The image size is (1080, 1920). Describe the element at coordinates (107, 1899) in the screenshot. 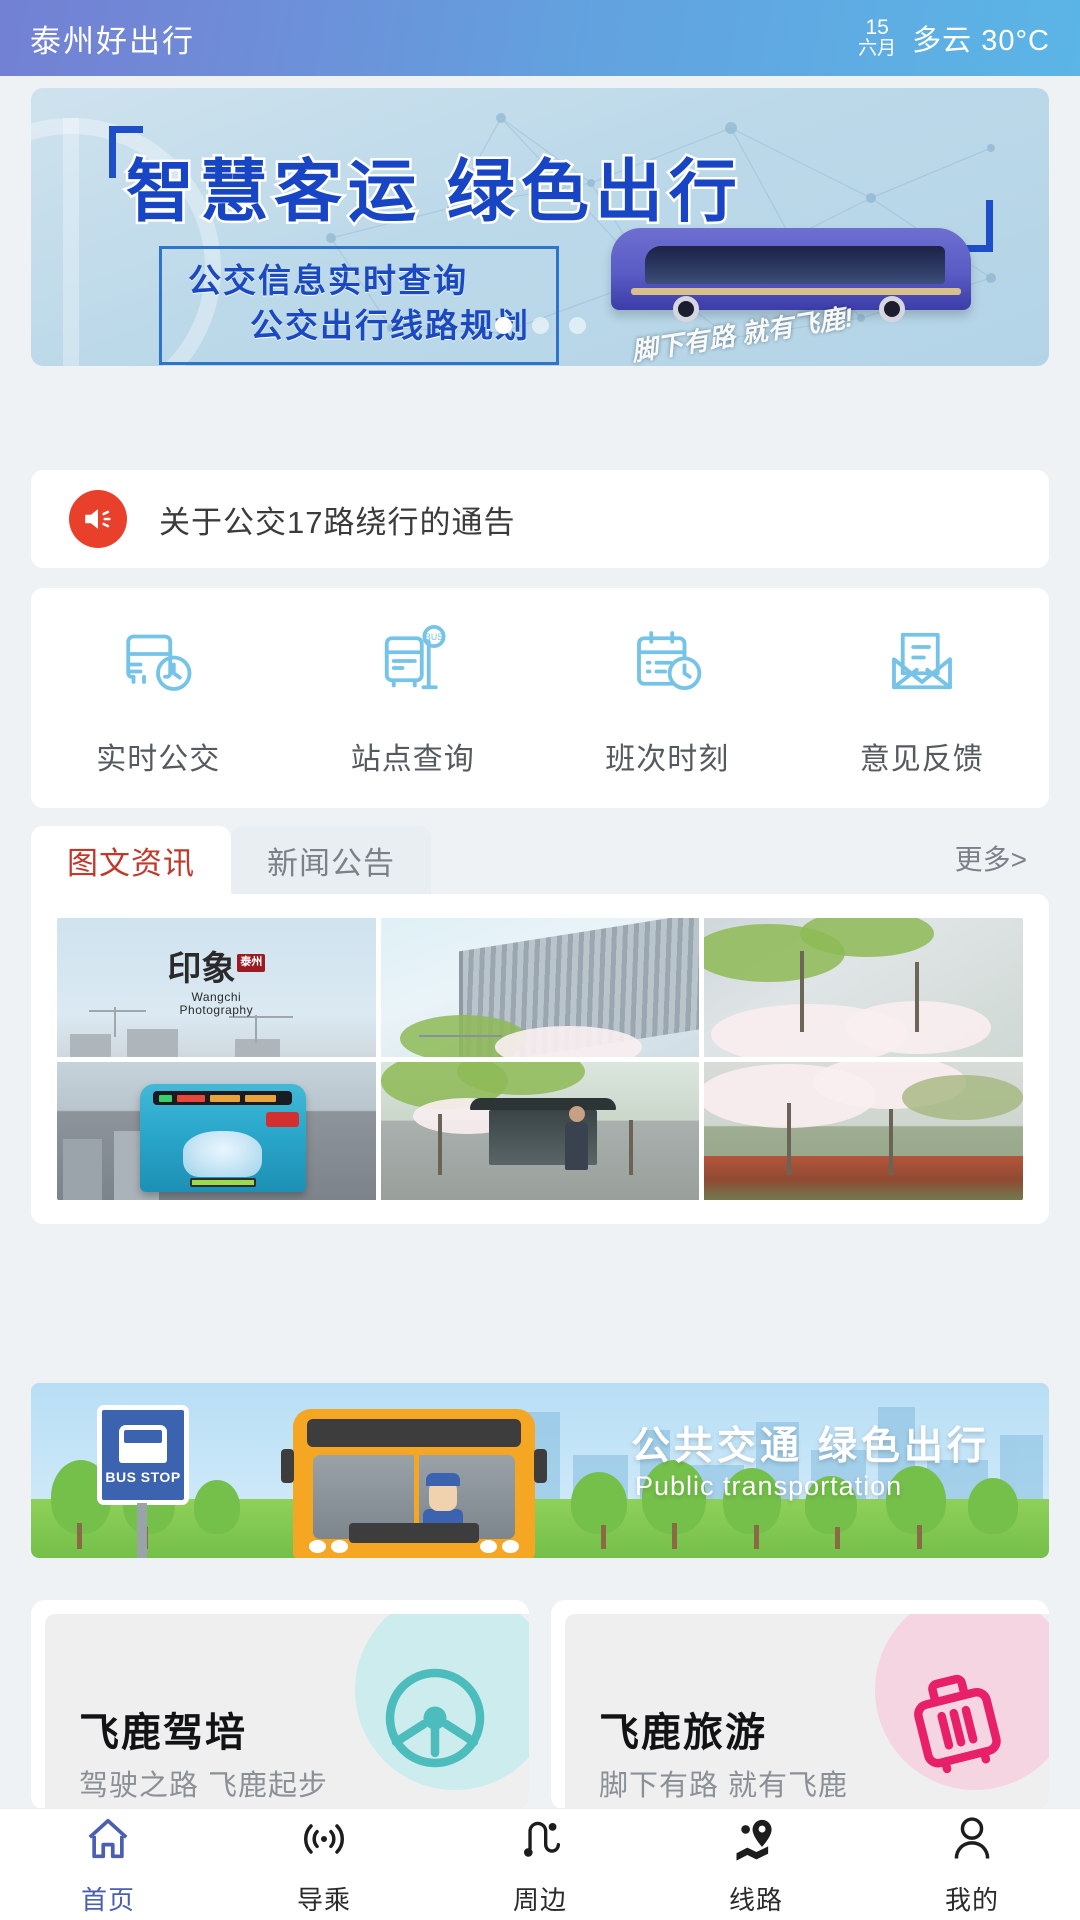

I see `nav-label: 首页` at that location.